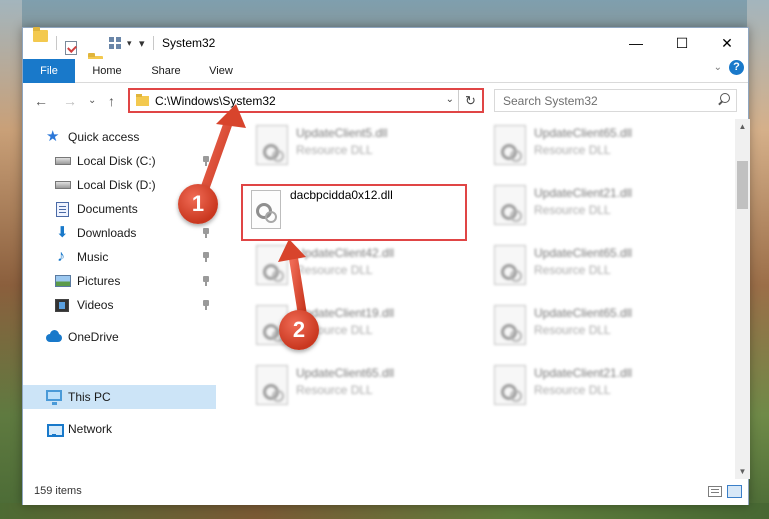 The height and width of the screenshot is (519, 769). What do you see at coordinates (93, 337) in the screenshot?
I see `nav-item-label: OneDrive` at bounding box center [93, 337].